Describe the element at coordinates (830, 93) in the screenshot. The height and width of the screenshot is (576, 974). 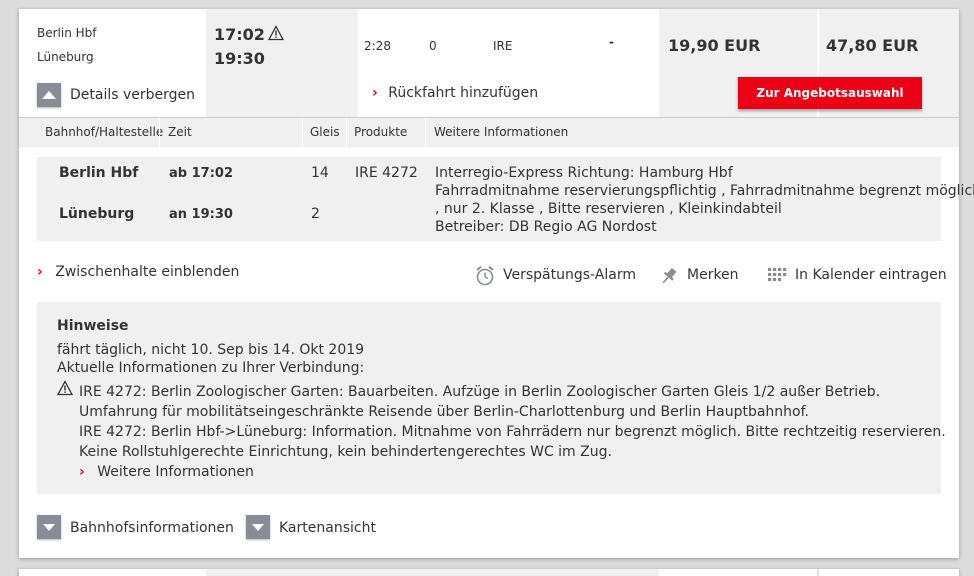
I see `offer-selection-button: Zur Angebotsauswahl` at that location.